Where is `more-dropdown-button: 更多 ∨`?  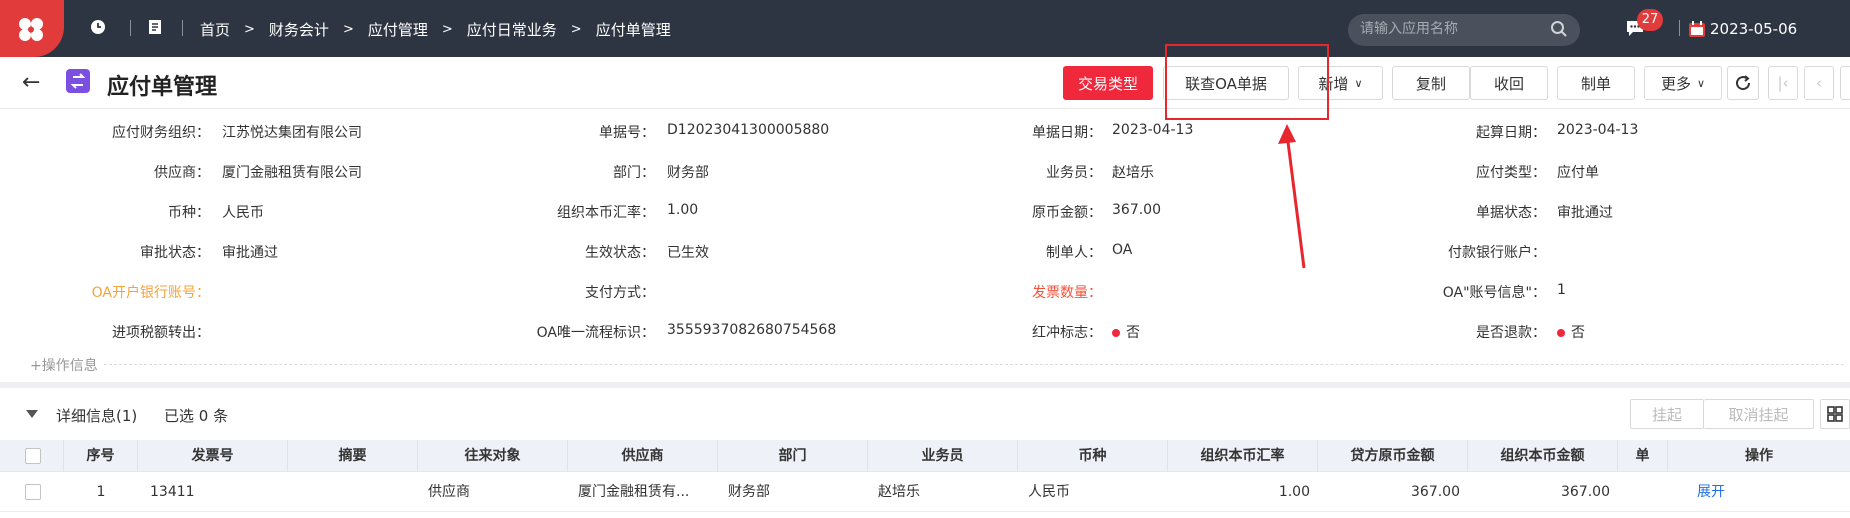 more-dropdown-button: 更多 ∨ is located at coordinates (1683, 83).